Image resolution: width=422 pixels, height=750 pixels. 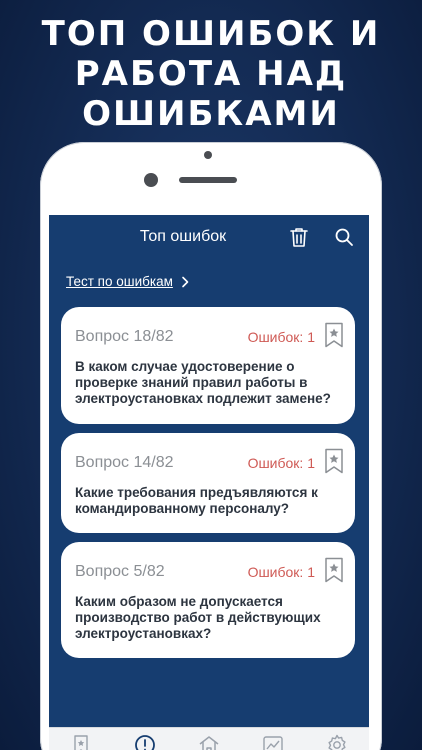 What do you see at coordinates (183, 236) in the screenshot?
I see `page-title: Топ ошибок` at bounding box center [183, 236].